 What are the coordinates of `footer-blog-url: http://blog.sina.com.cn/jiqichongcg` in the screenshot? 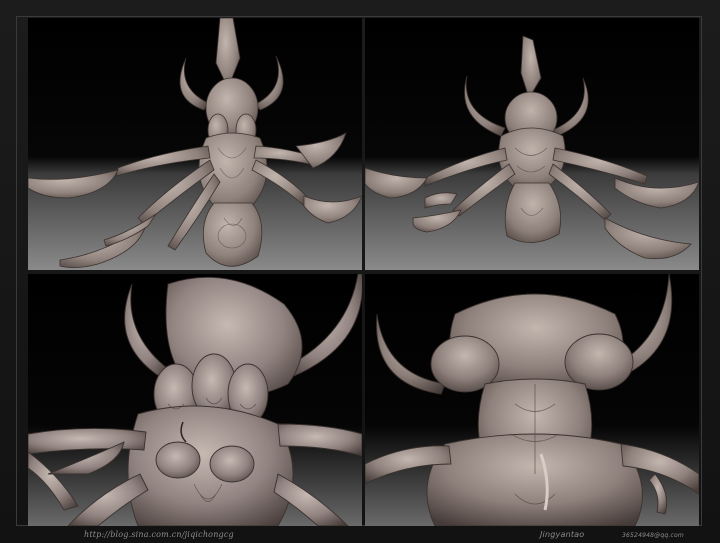 It's located at (159, 534).